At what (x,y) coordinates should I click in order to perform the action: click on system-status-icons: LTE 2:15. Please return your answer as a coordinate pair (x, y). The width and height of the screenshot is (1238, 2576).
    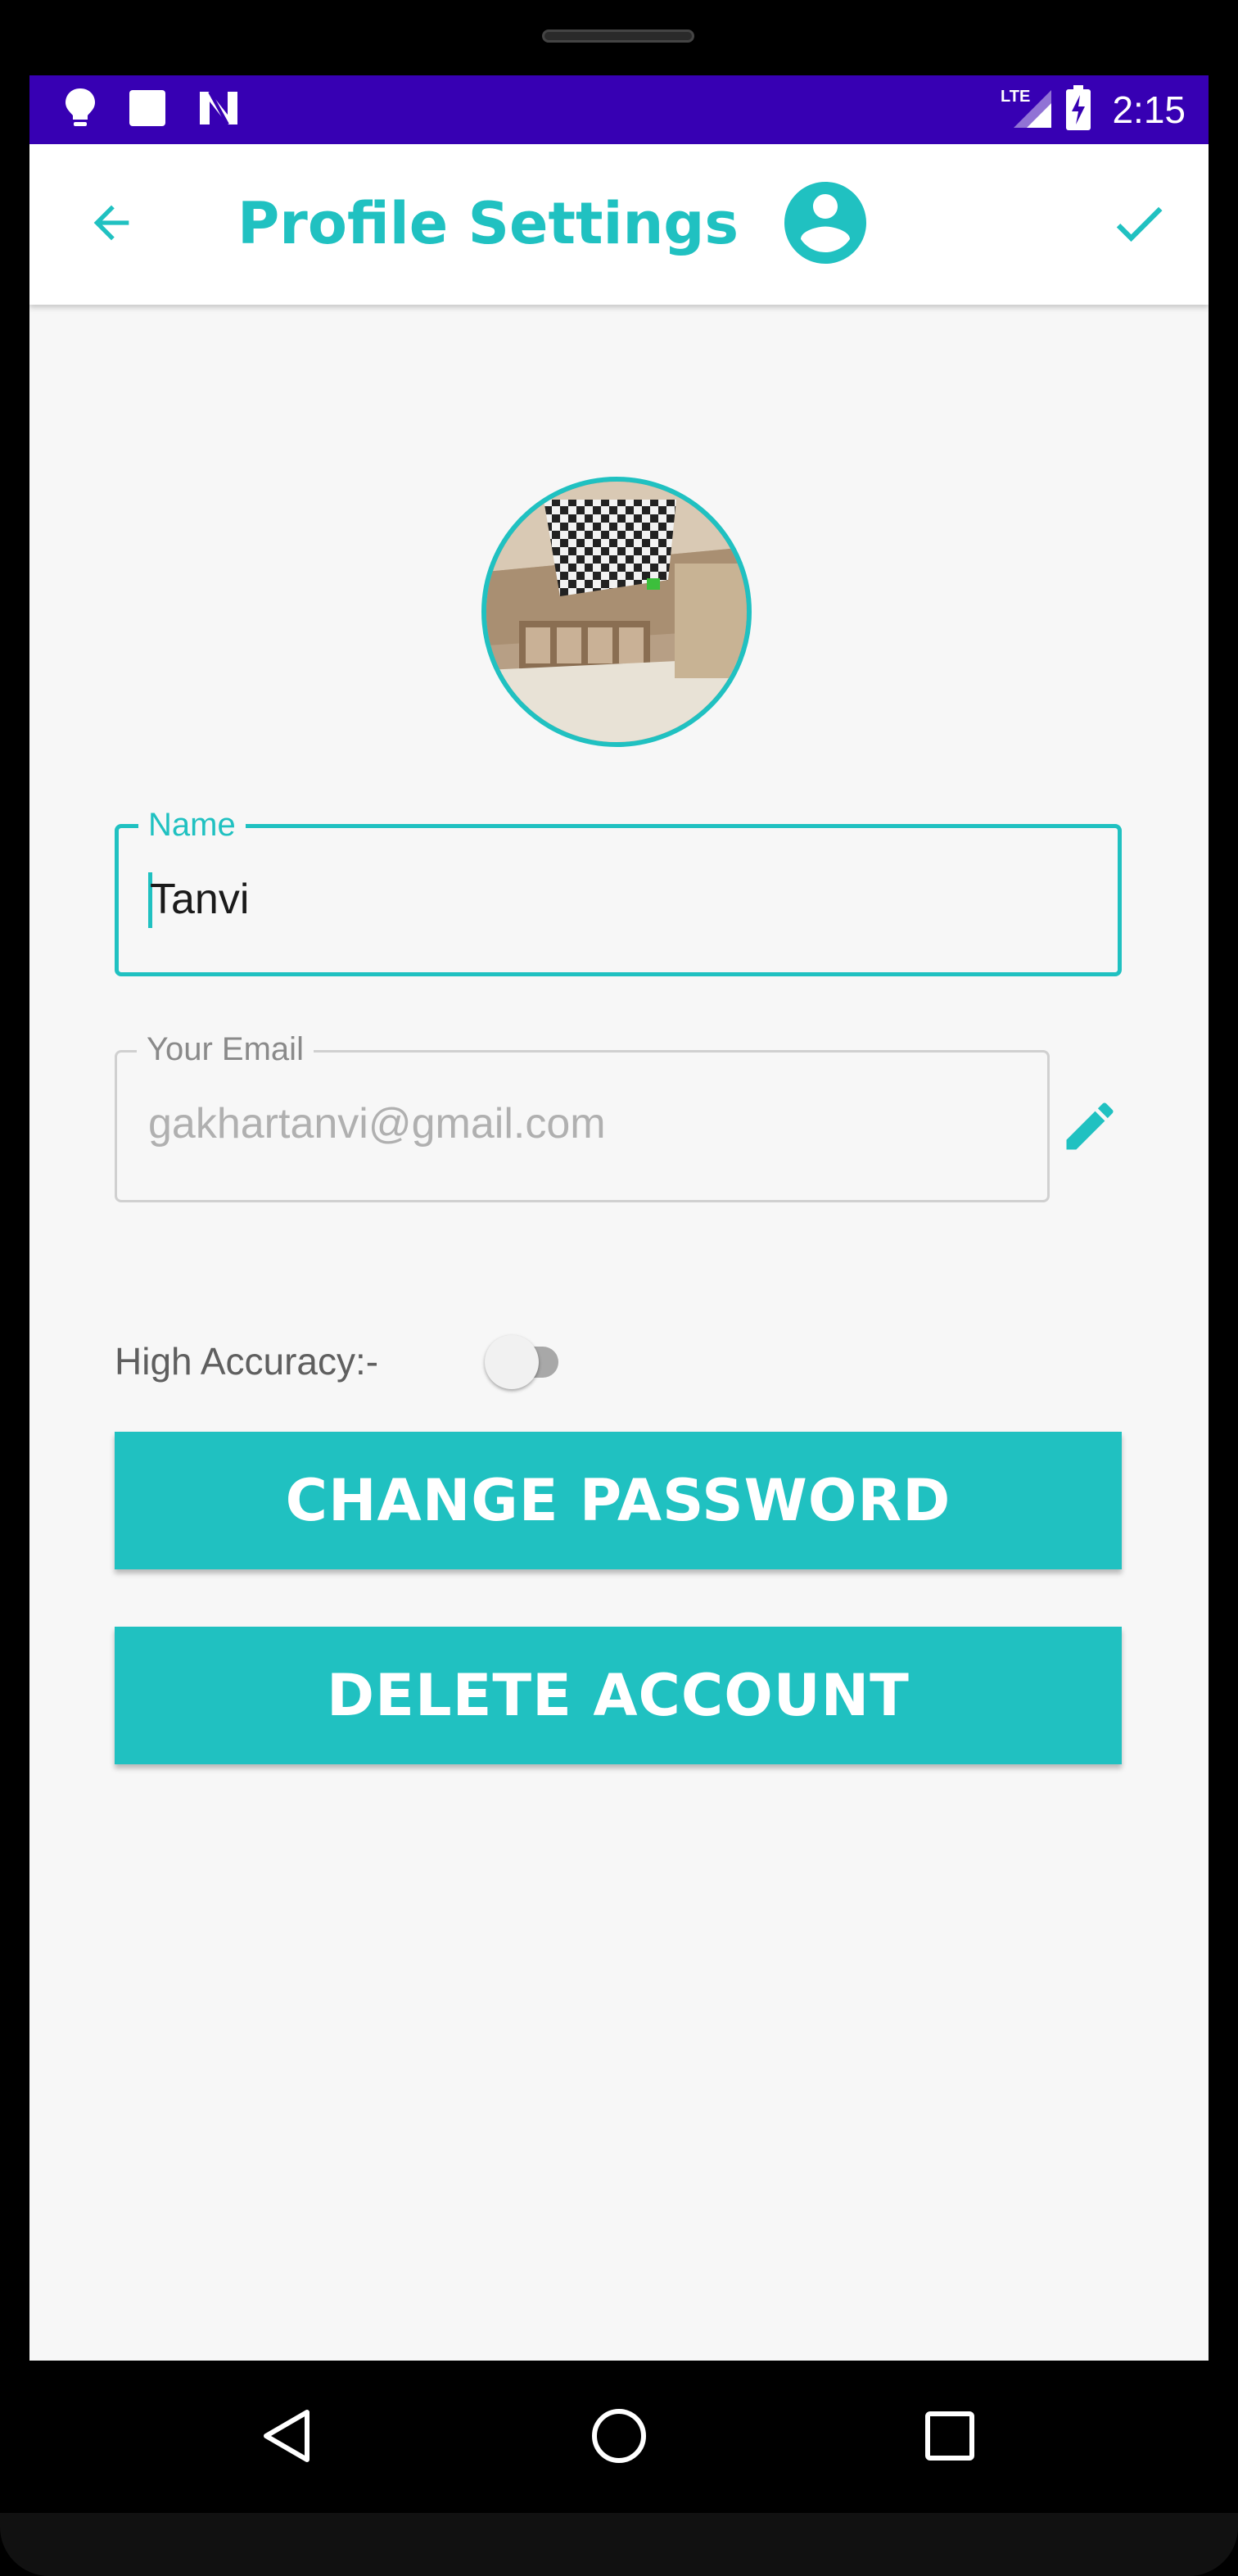
    Looking at the image, I should click on (1094, 109).